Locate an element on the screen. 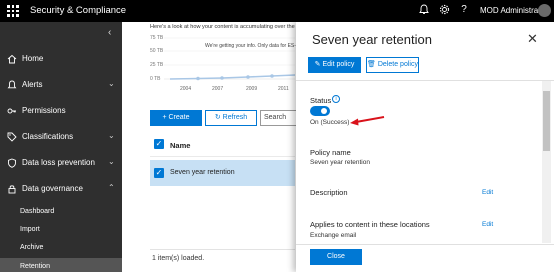 This screenshot has width=554, height=272. table-row: ✓ Seven year retention is located at coordinates (222, 173).